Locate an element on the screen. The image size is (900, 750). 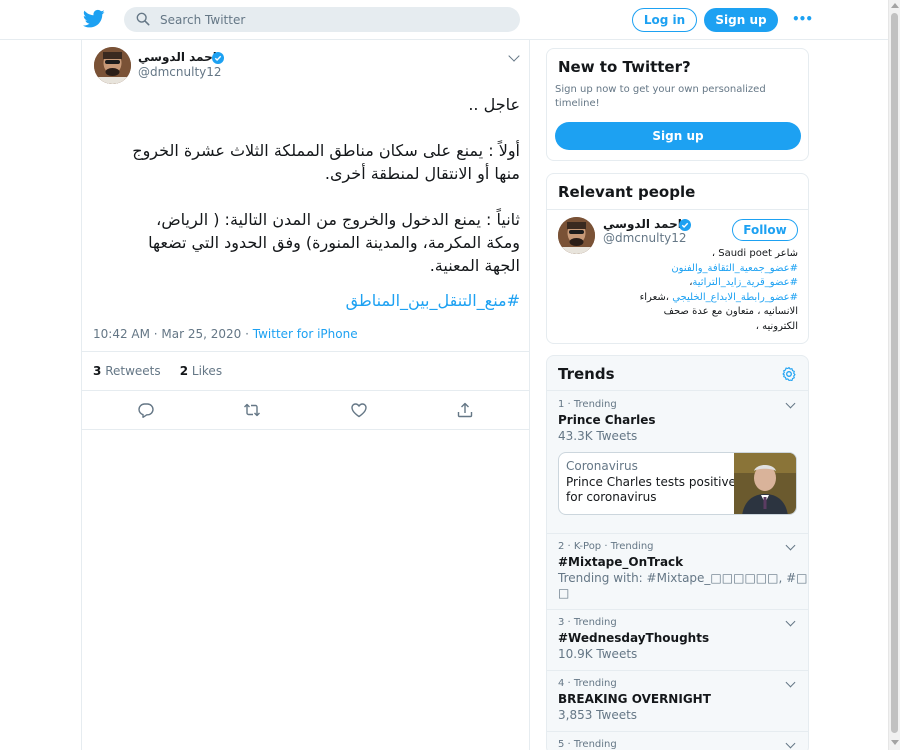
trend-count: 10.9K Tweets is located at coordinates (598, 654).